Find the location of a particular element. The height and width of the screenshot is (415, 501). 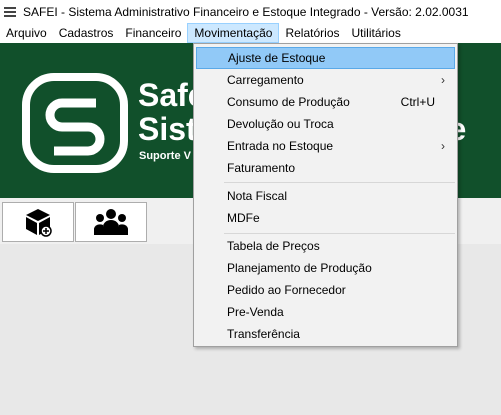

menu-item-label: Pedido ao Fornecedor is located at coordinates (286, 290).